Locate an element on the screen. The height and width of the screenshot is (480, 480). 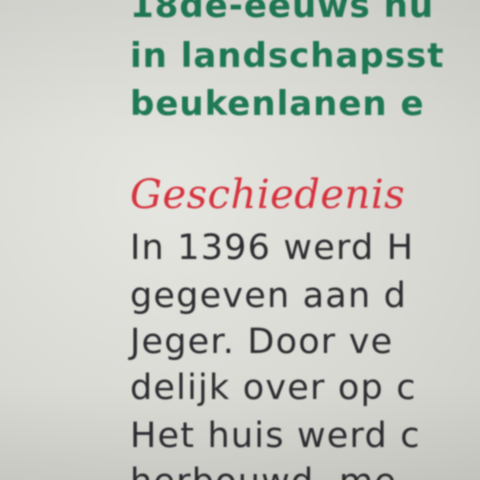
body-line-4: delijk over op c is located at coordinates (273, 388).